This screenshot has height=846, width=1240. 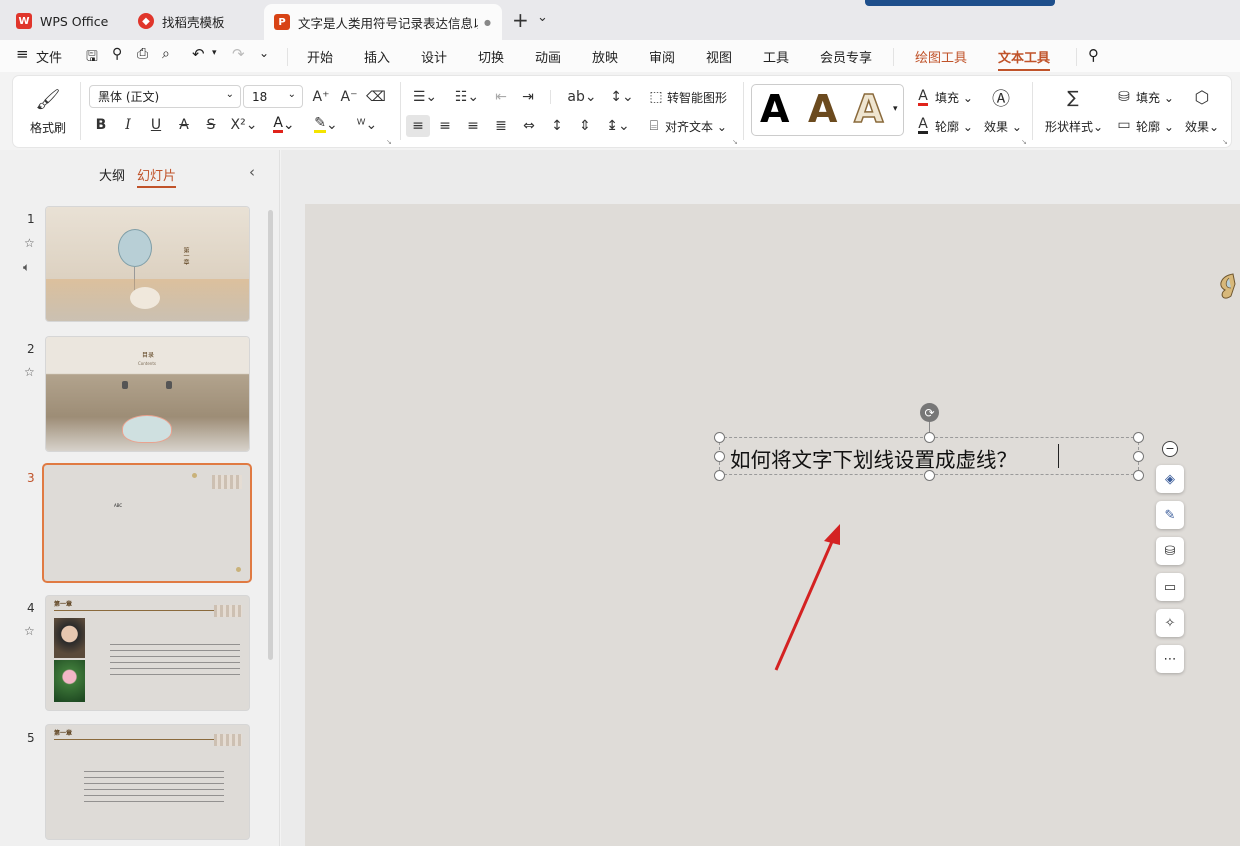 I want to click on tab-document: P 文字是人类用符号记录表达信息以 ●, so click(x=383, y=22).